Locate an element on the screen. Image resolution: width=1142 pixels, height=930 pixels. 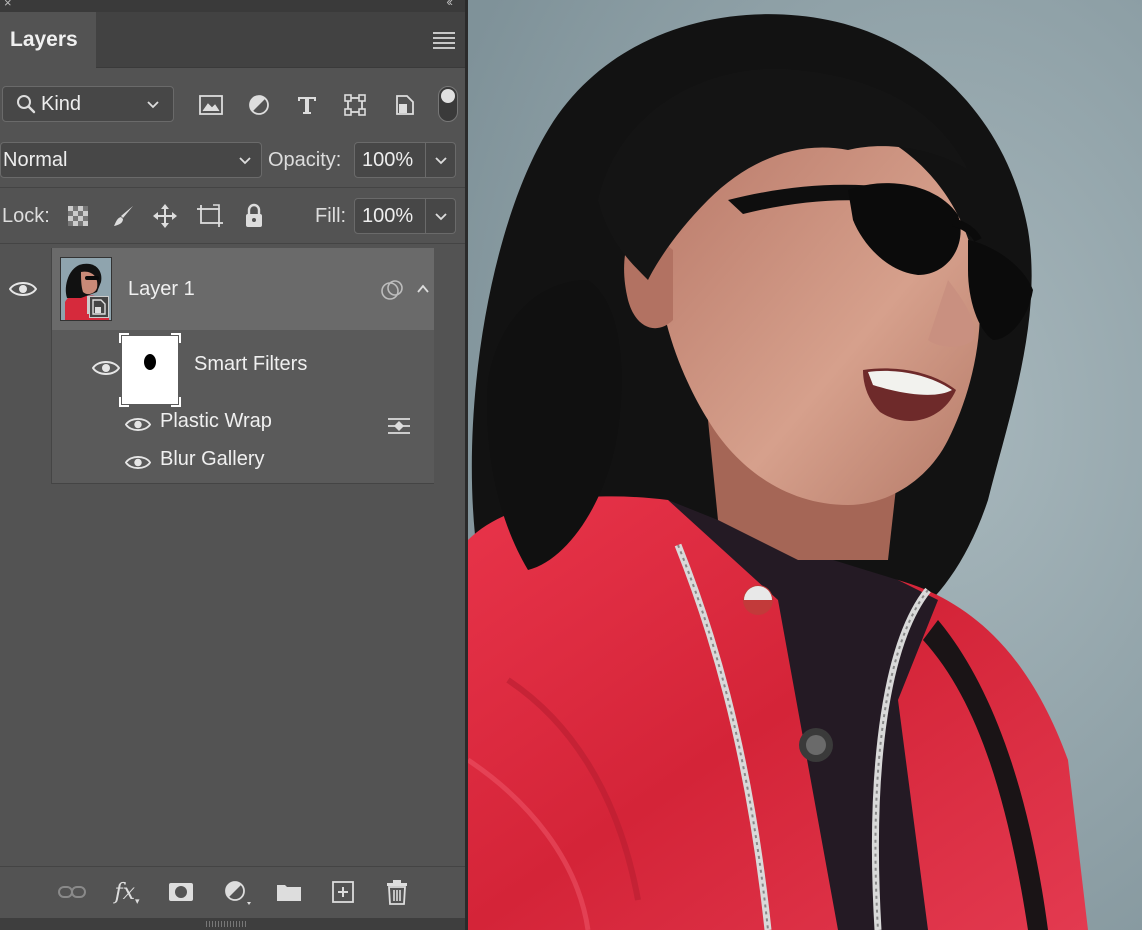
collapse-chevron-up-icon is located at coordinates (423, 289).